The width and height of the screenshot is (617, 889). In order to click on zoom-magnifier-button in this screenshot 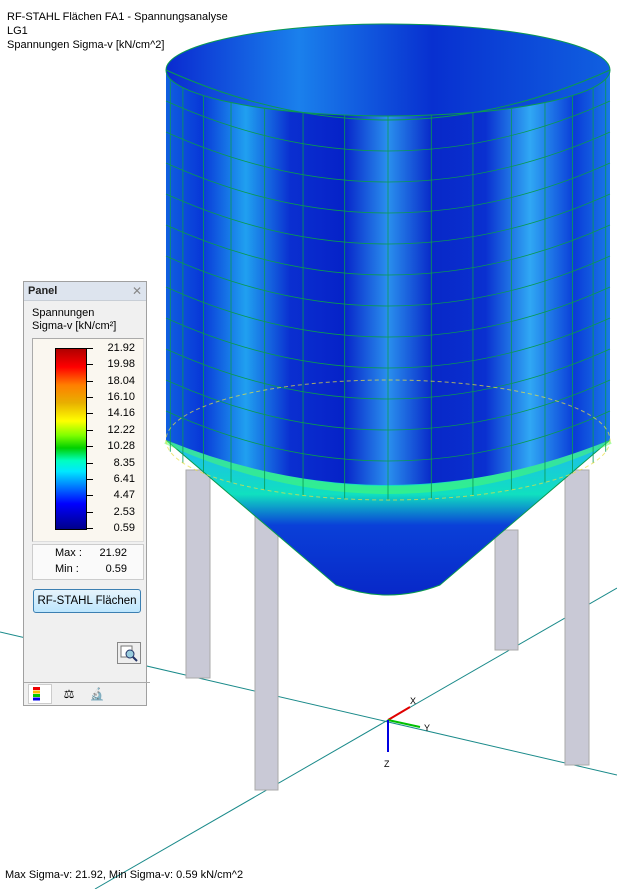, I will do `click(129, 653)`.